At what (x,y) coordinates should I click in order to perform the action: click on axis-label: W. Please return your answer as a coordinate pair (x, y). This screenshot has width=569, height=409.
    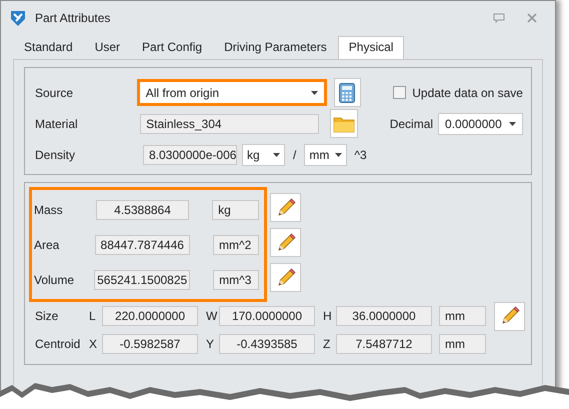
    Looking at the image, I should click on (212, 316).